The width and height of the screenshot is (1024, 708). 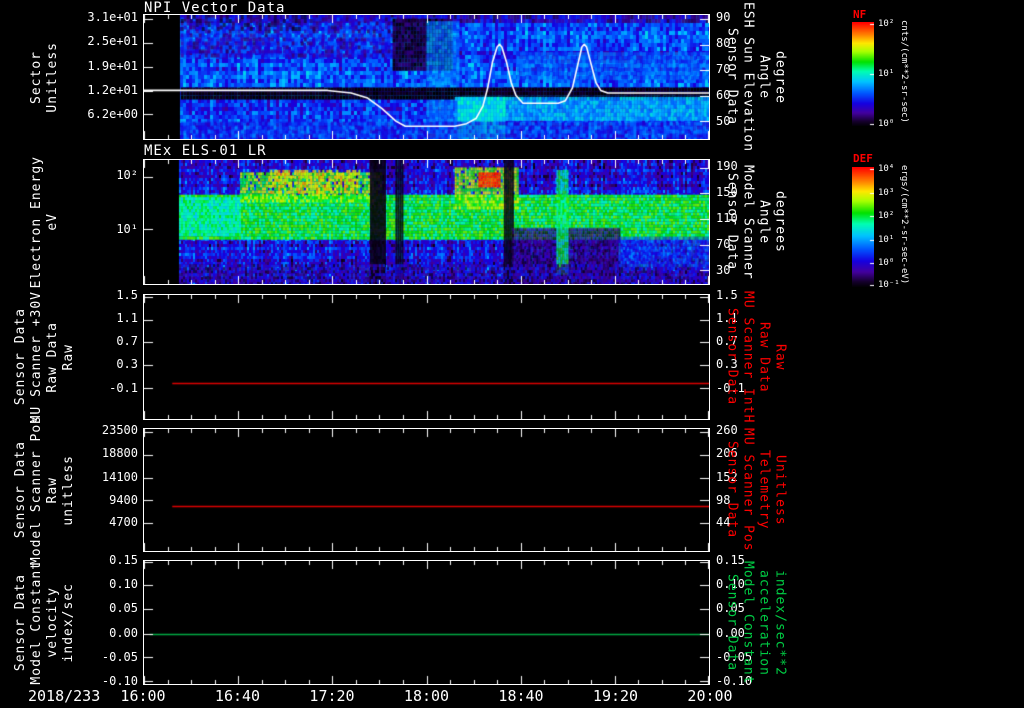 What do you see at coordinates (123, 633) in the screenshot?
I see `panel4-left-tick-3: 0.00` at bounding box center [123, 633].